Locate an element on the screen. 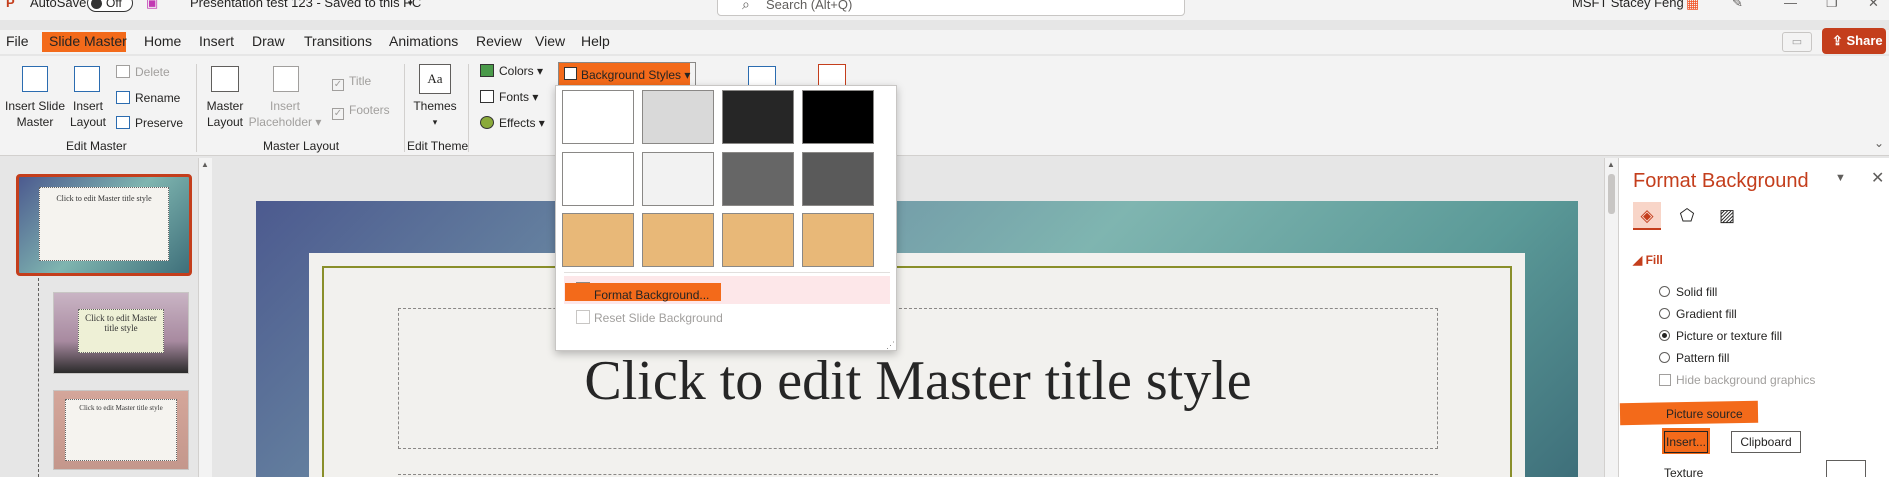 Image resolution: width=1889 pixels, height=477 pixels. close-icon: ✕ is located at coordinates (1873, 5).